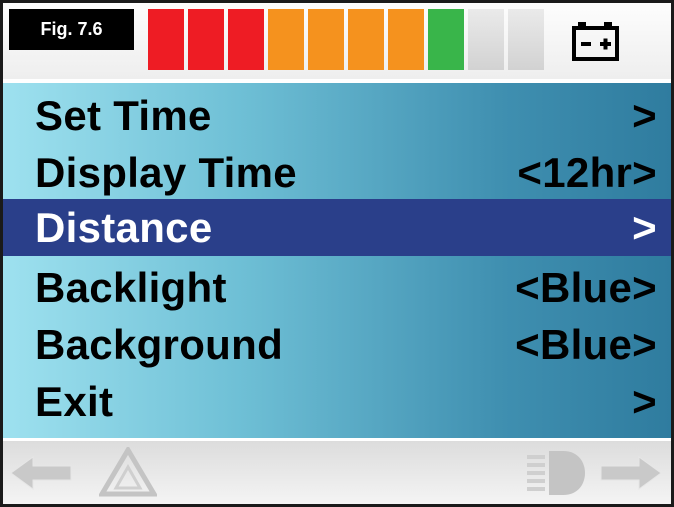 The width and height of the screenshot is (674, 507). What do you see at coordinates (595, 41) in the screenshot?
I see `battery-icon` at bounding box center [595, 41].